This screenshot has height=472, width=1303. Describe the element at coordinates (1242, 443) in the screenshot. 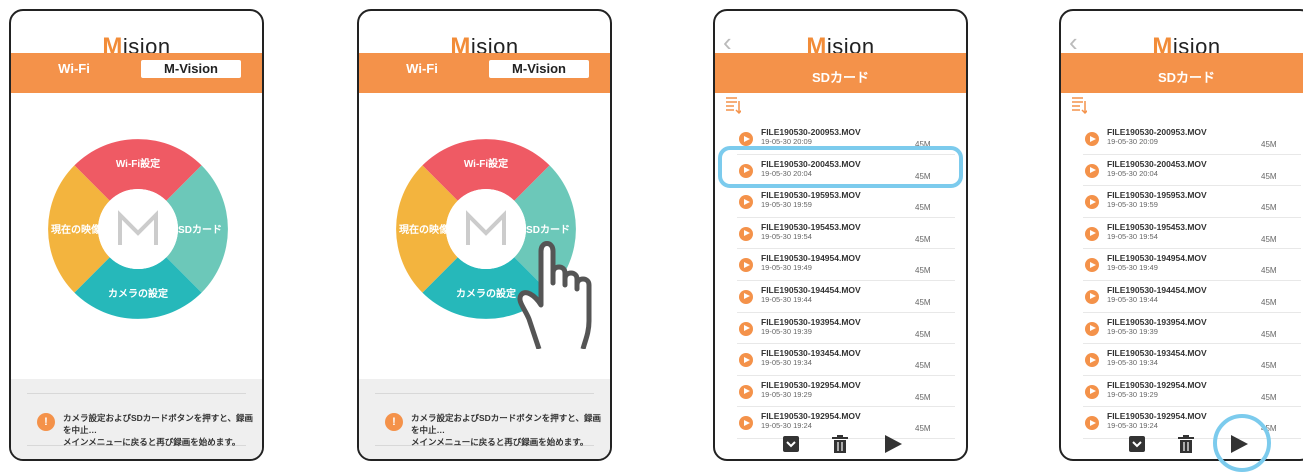

I see `play-button-highlight` at that location.